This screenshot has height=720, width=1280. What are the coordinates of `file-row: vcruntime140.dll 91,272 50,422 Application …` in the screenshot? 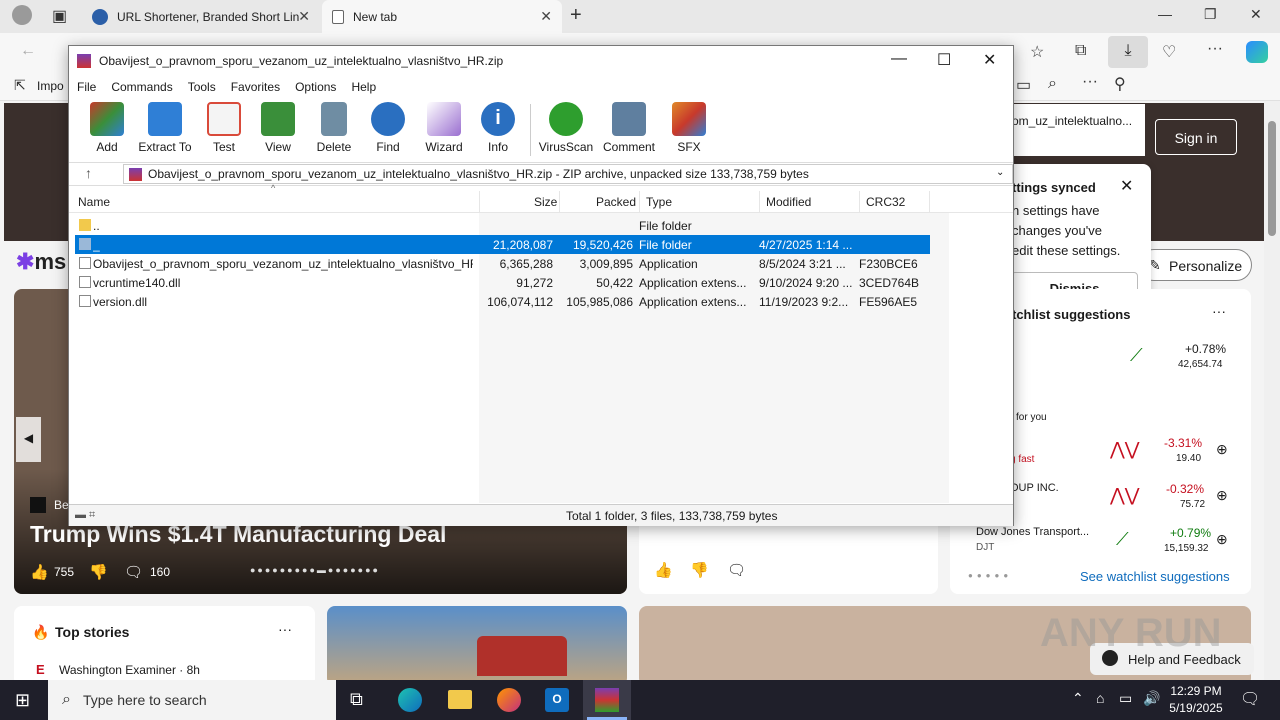 It's located at (502, 282).